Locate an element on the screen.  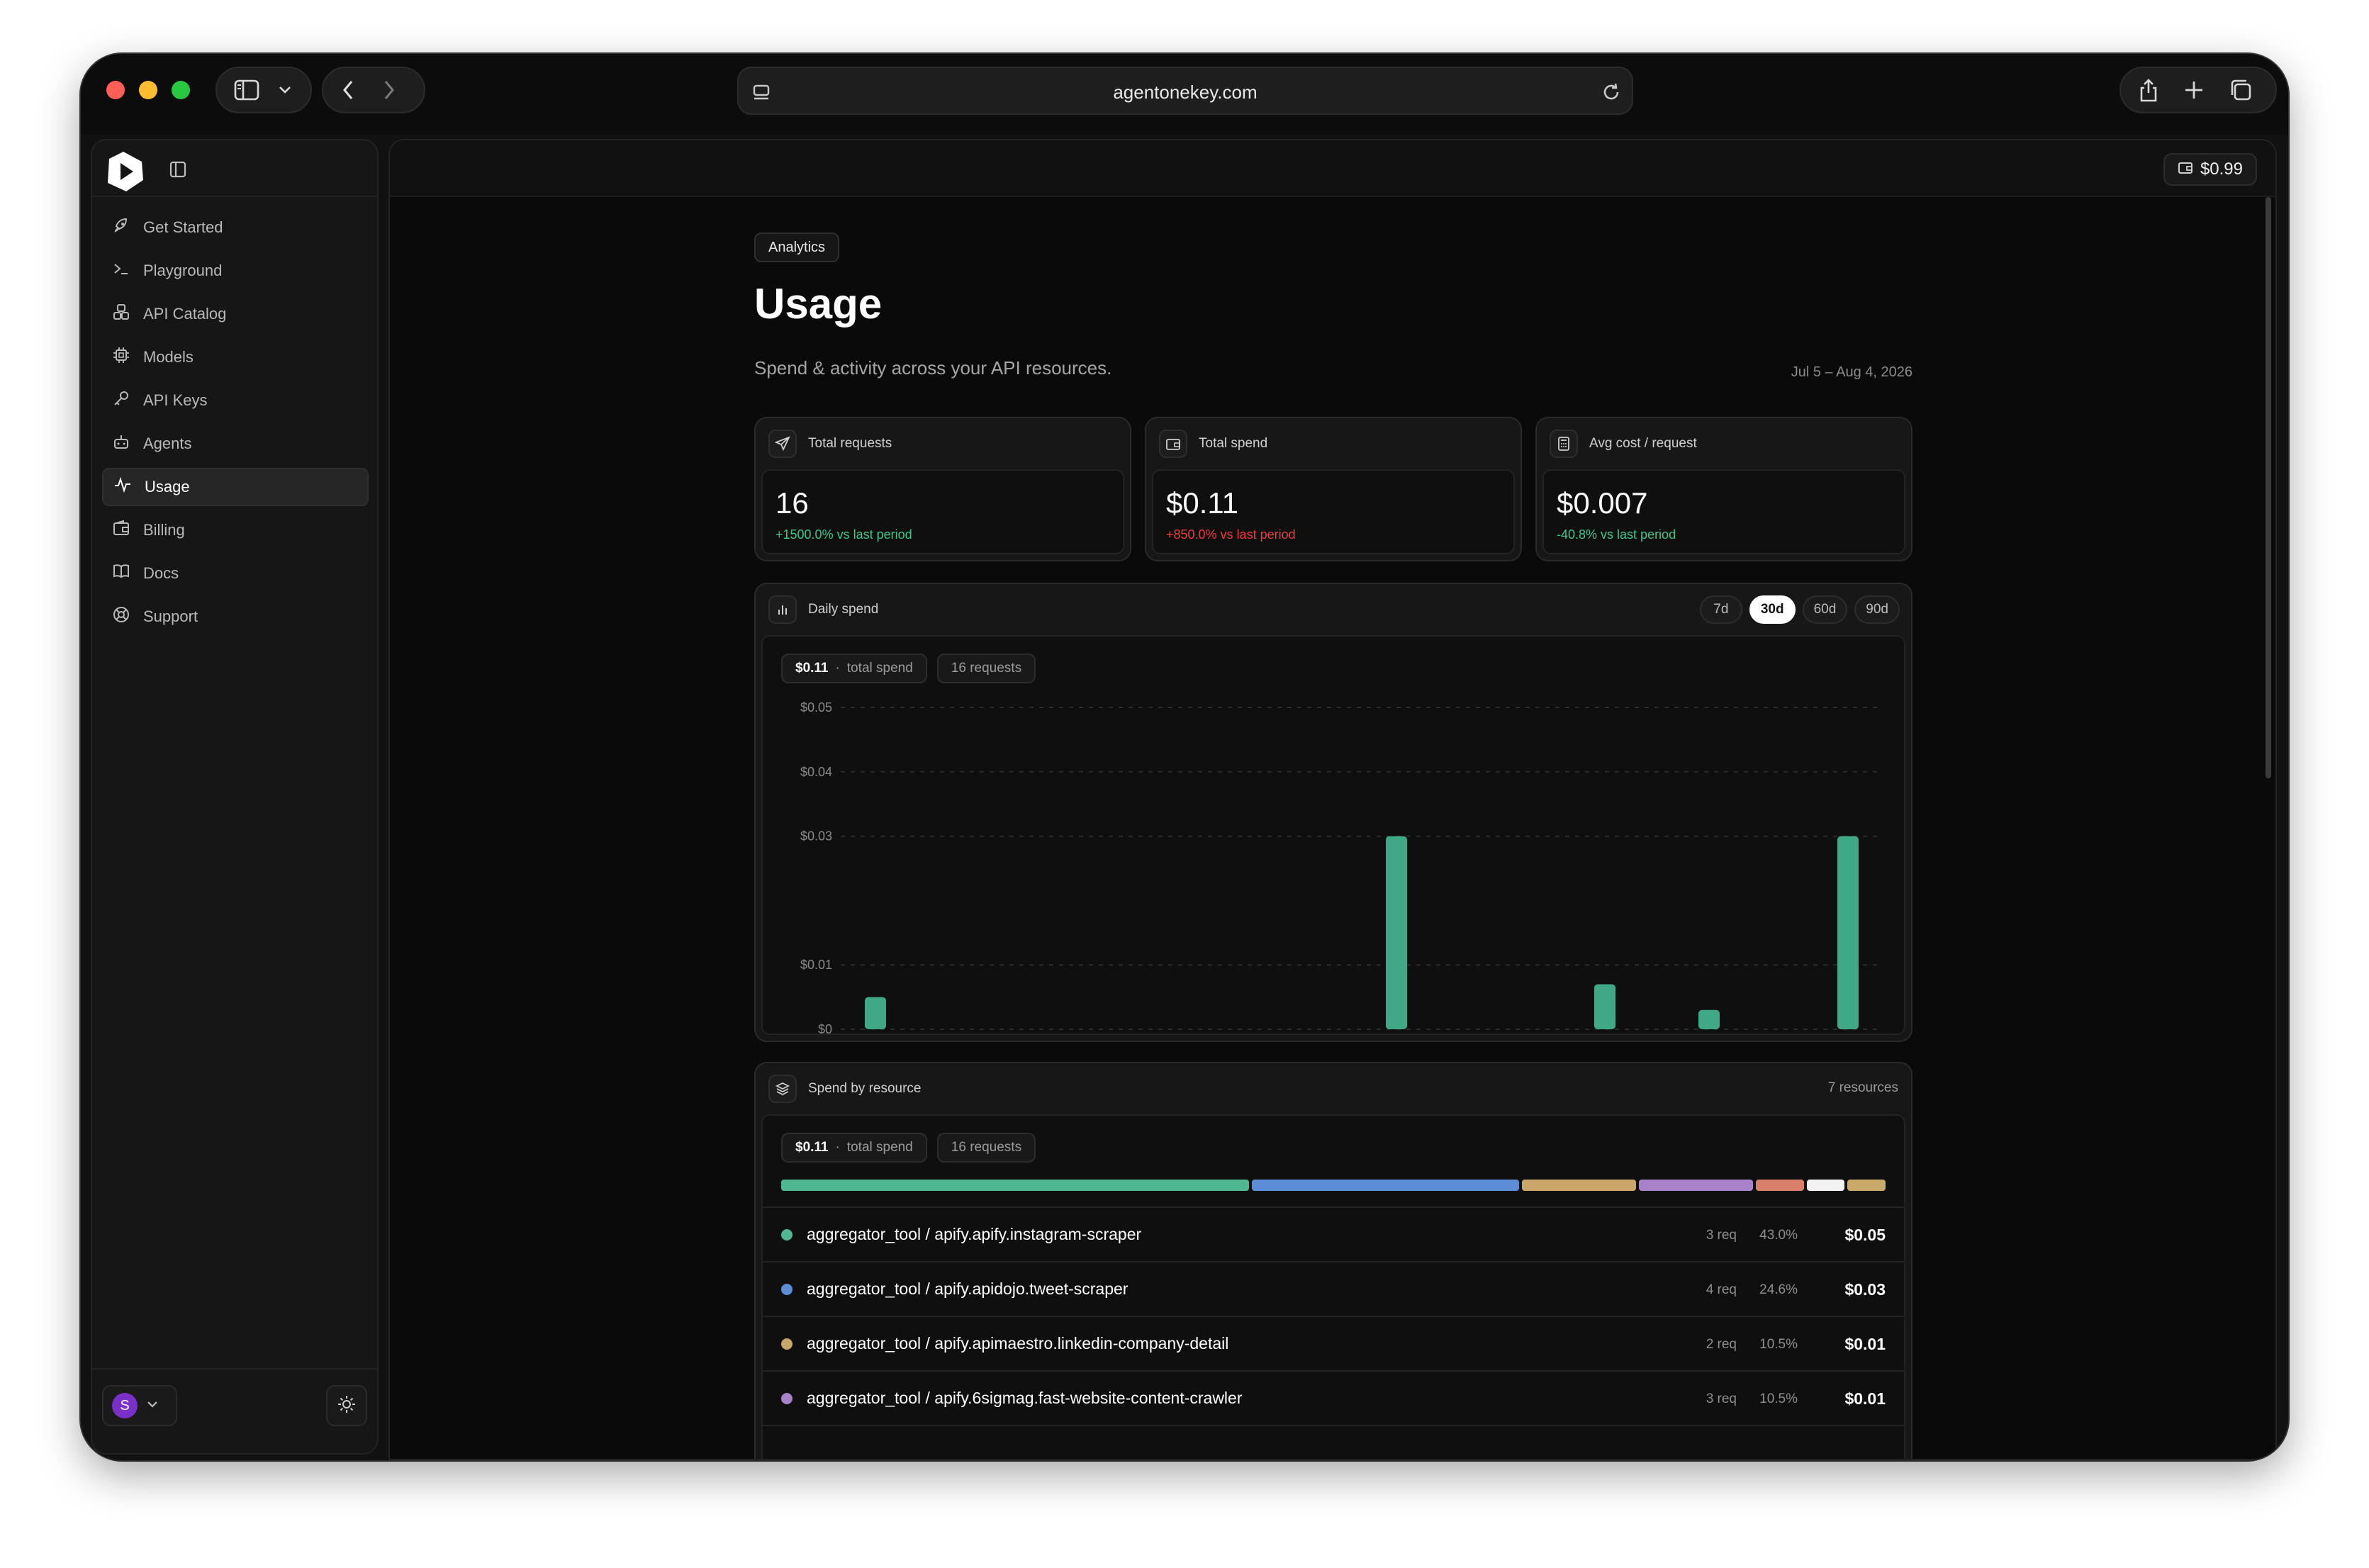
stat-label: Total requests is located at coordinates (850, 444).